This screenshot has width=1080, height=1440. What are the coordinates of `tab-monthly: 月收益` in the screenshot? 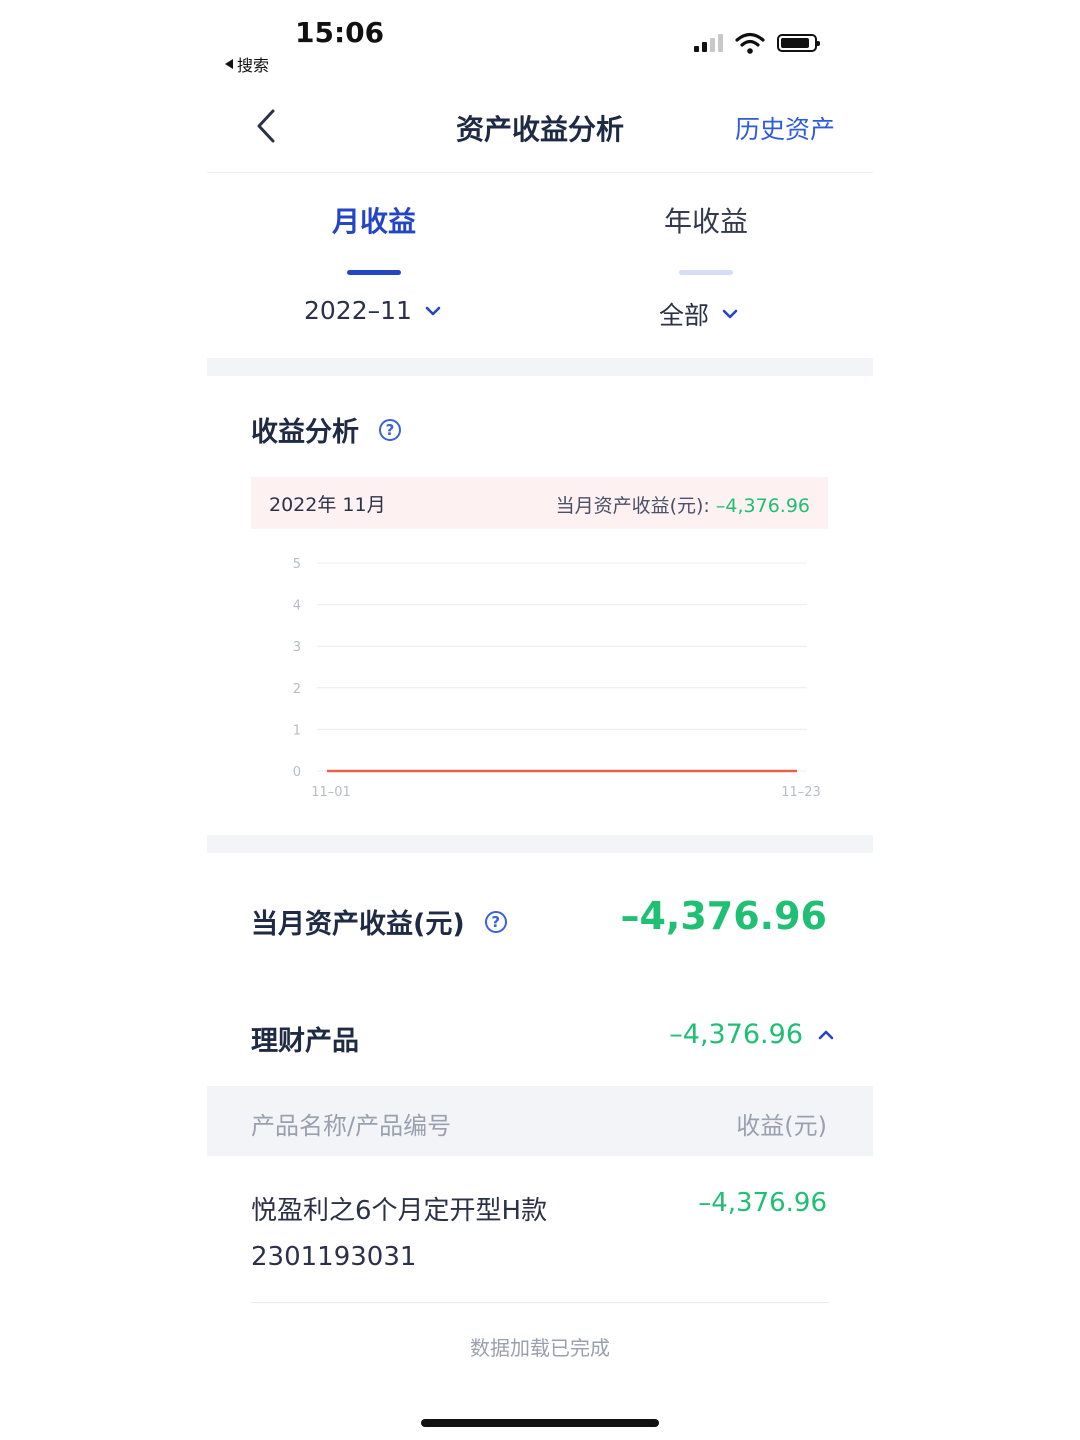 It's located at (374, 237).